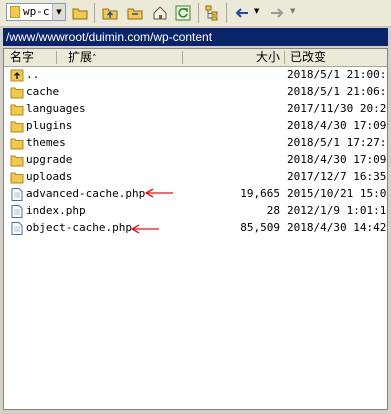  I want to click on tree-view-icon, so click(212, 13).